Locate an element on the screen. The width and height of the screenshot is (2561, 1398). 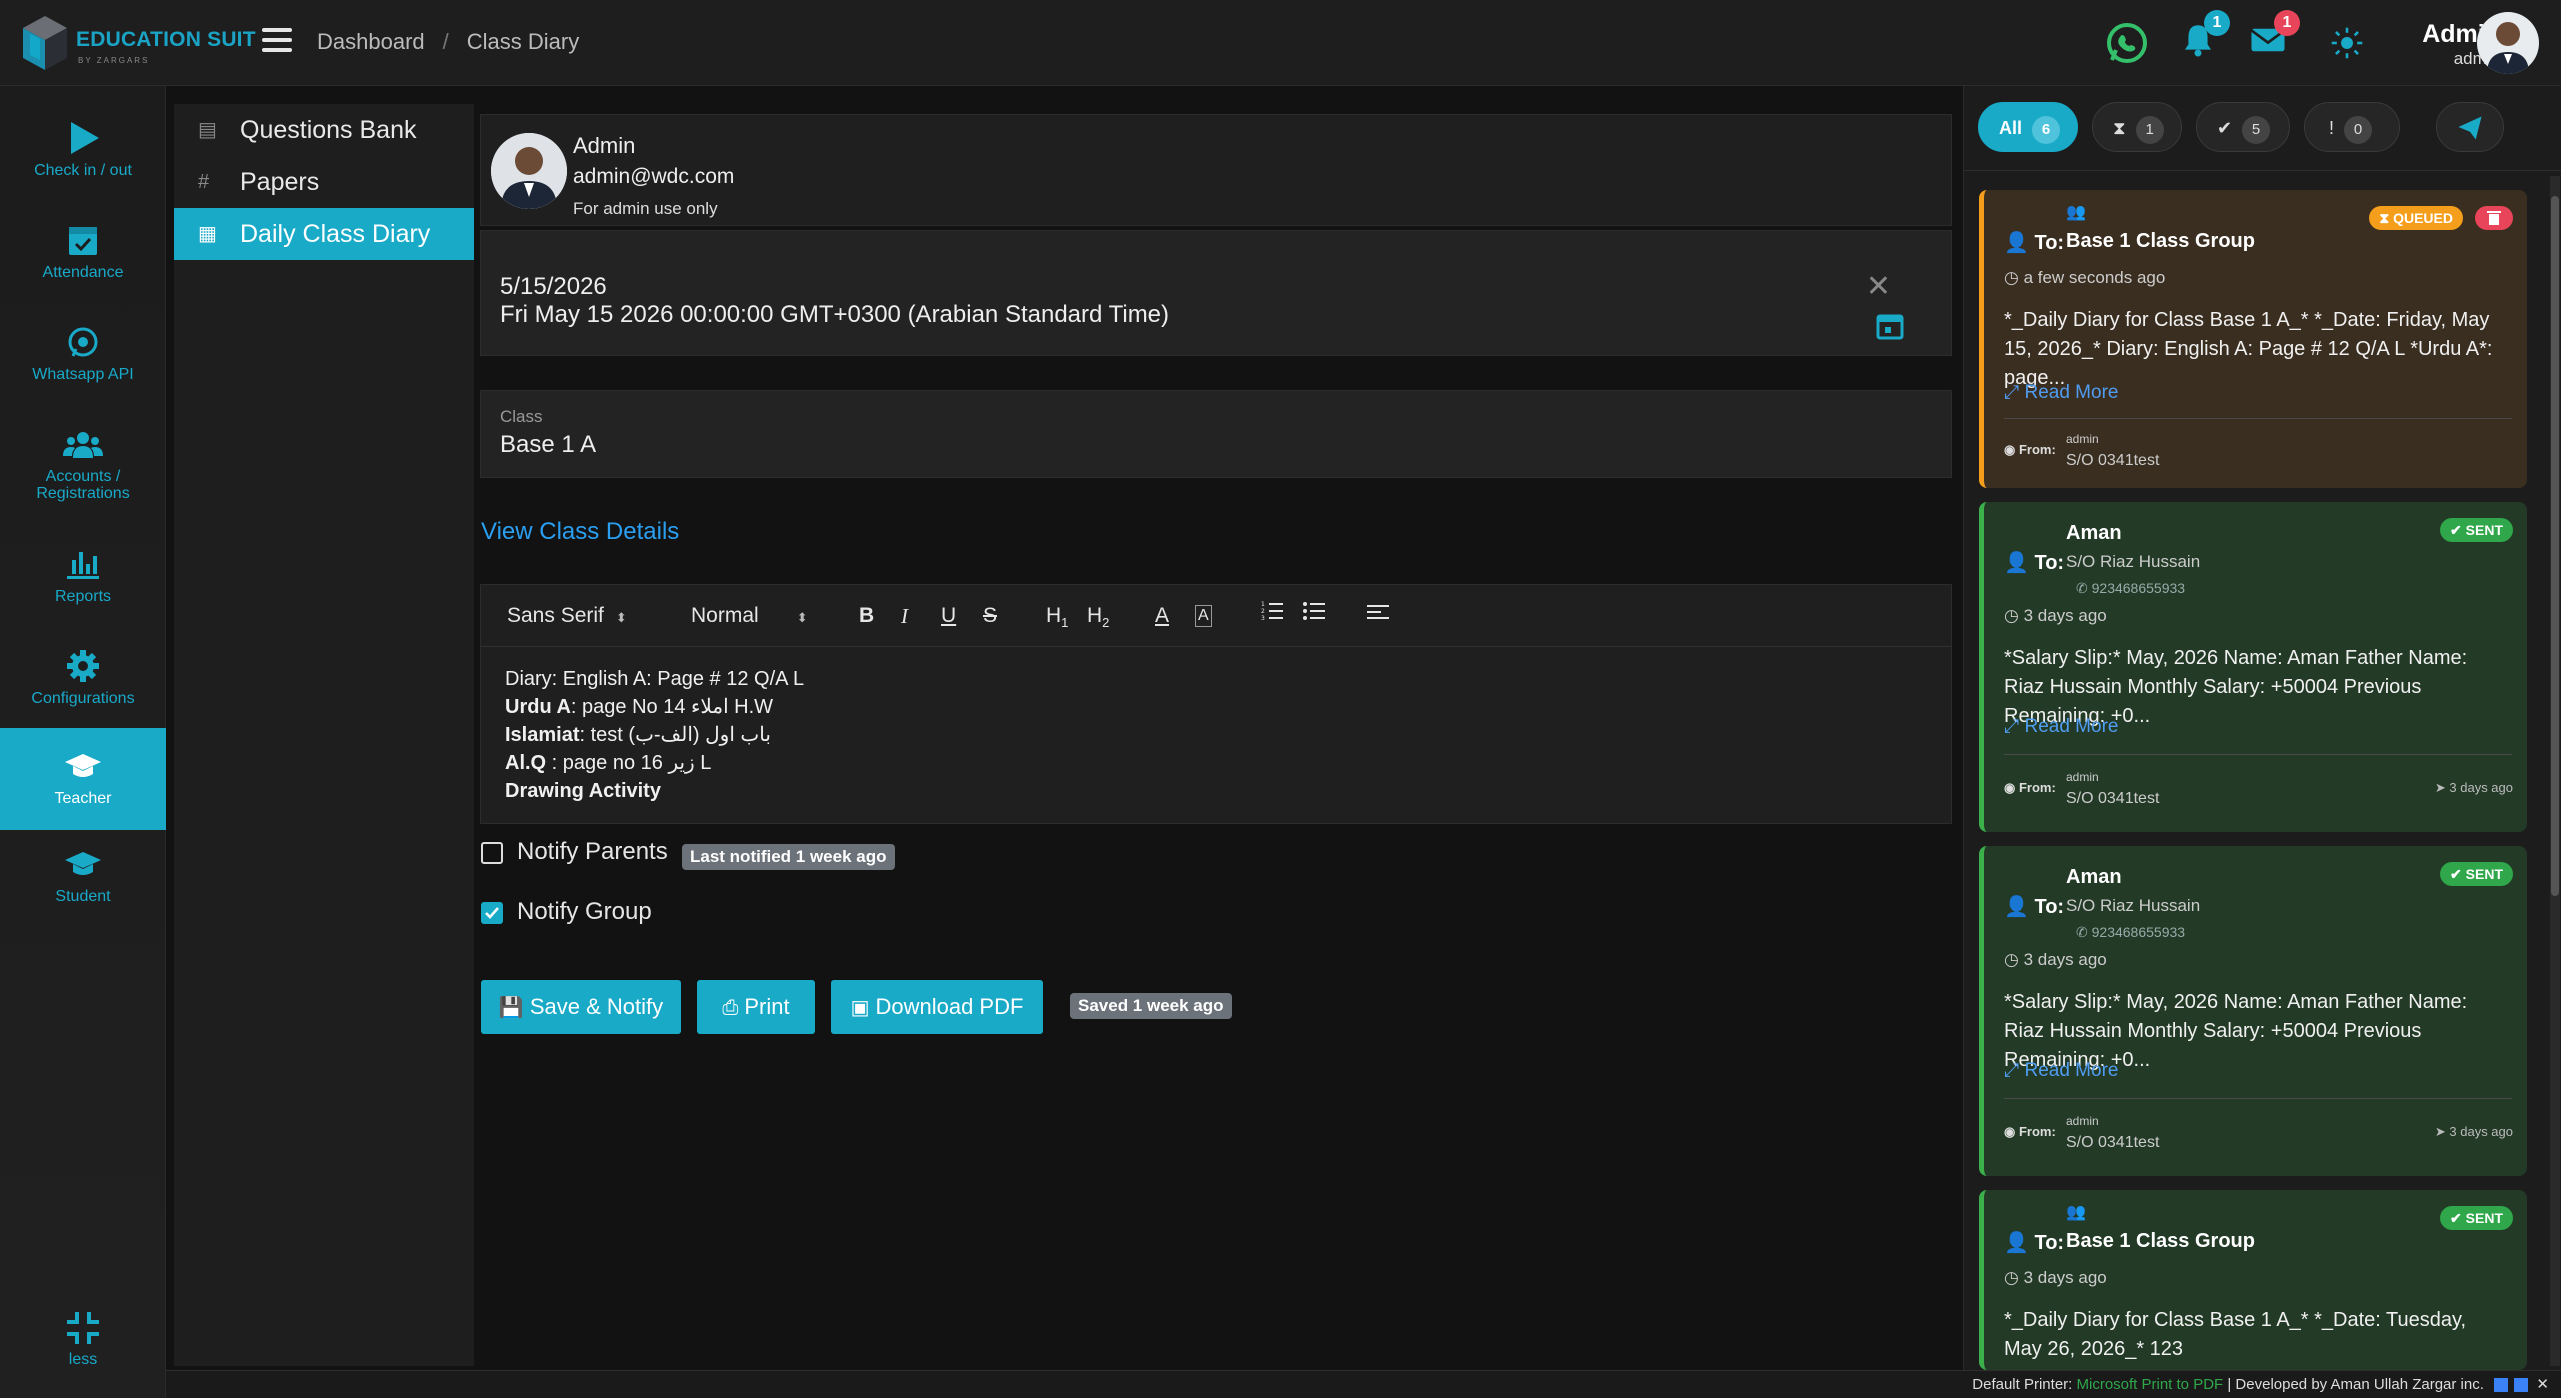
ordered-list-icon: 123 is located at coordinates (1272, 616).